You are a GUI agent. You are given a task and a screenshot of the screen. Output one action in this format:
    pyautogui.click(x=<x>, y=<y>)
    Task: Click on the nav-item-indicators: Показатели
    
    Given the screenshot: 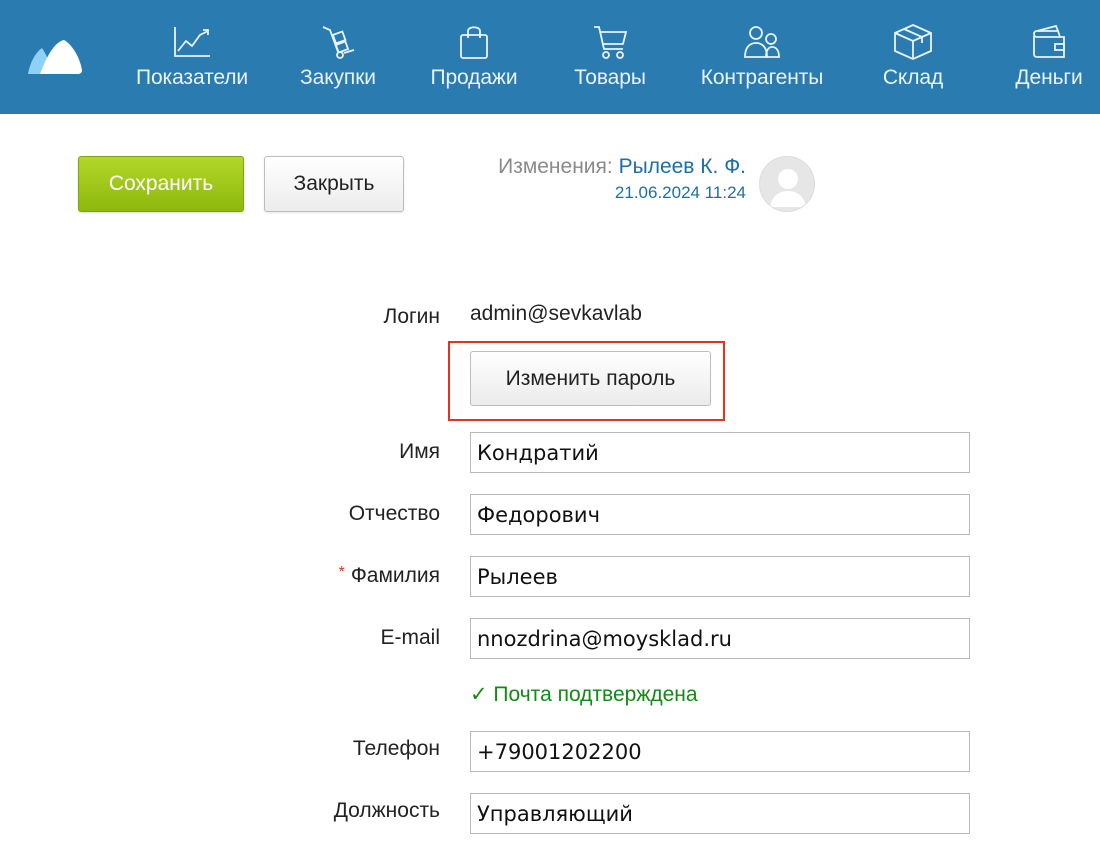 What is the action you would take?
    pyautogui.click(x=192, y=57)
    